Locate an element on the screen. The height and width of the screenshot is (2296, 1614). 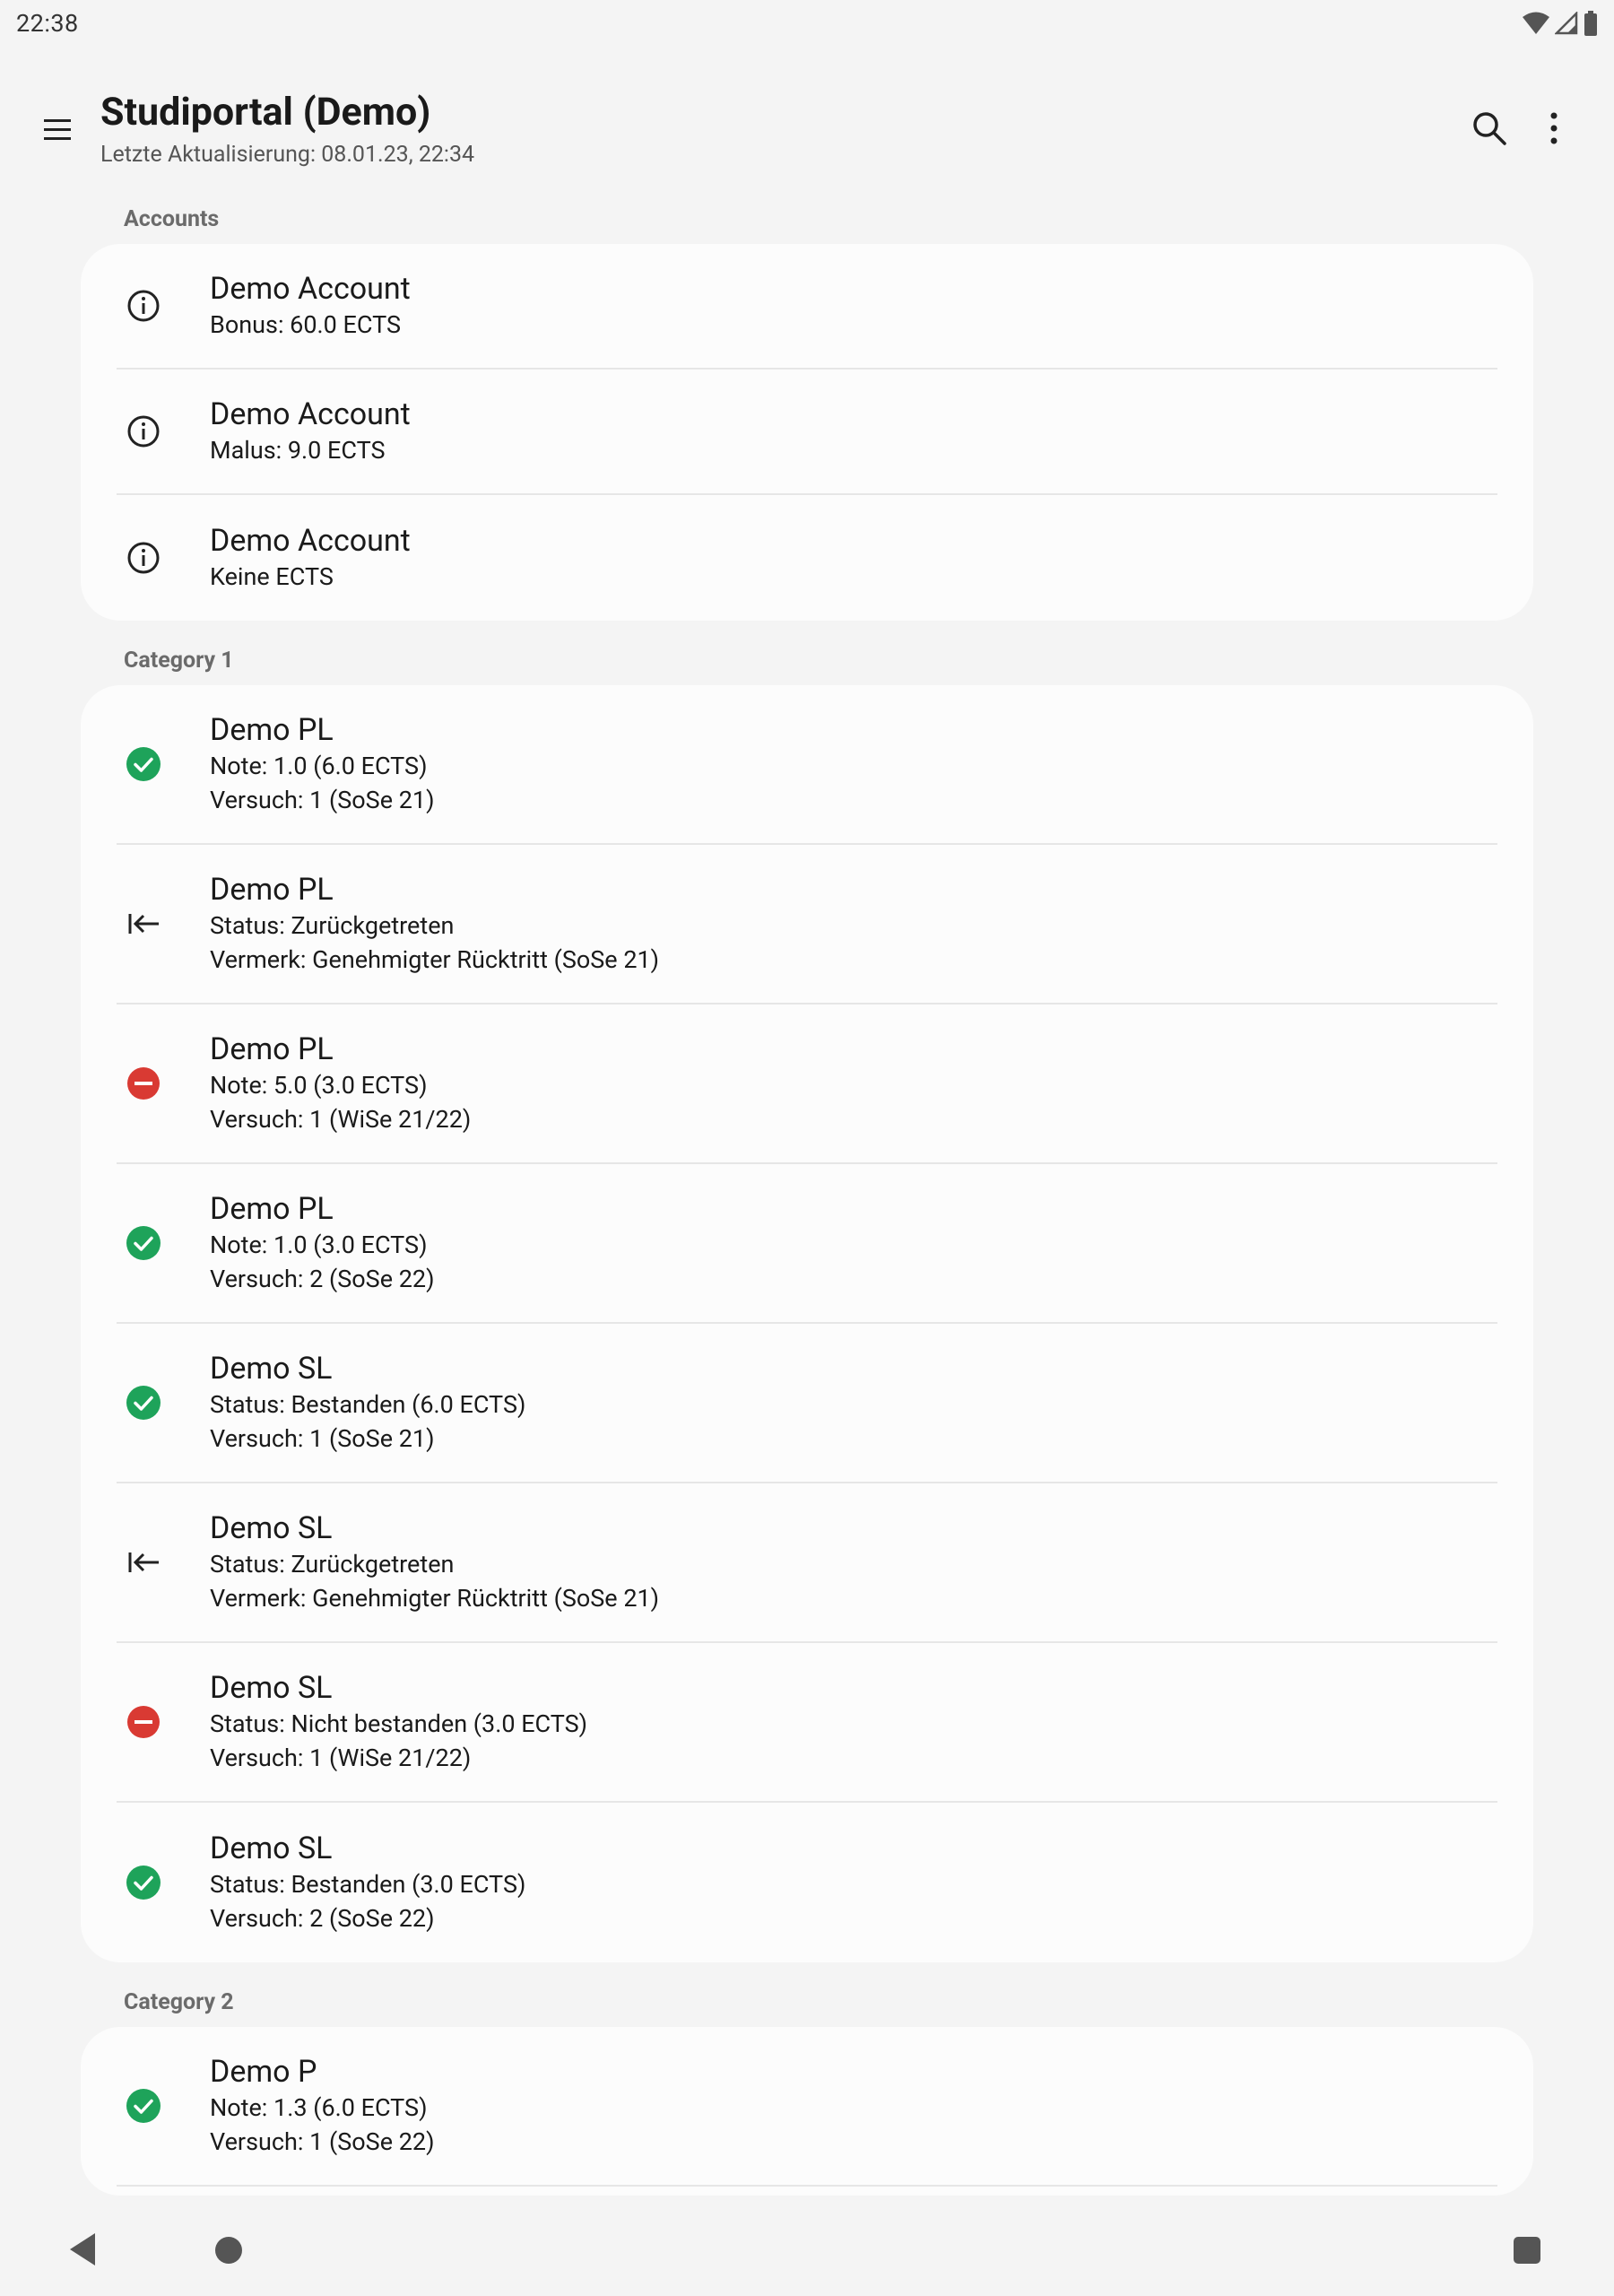
item-detail: Versuch: 1 (SoSe 22) is located at coordinates (322, 2141).